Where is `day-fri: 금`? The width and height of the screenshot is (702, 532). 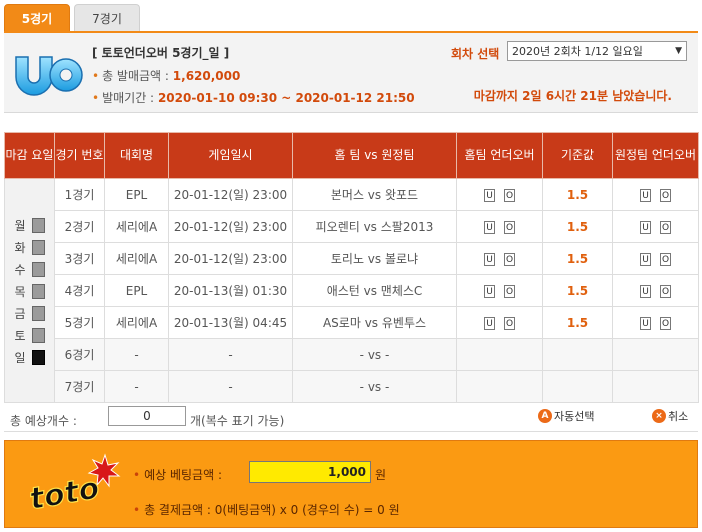
day-fri: 금 is located at coordinates (29, 314).